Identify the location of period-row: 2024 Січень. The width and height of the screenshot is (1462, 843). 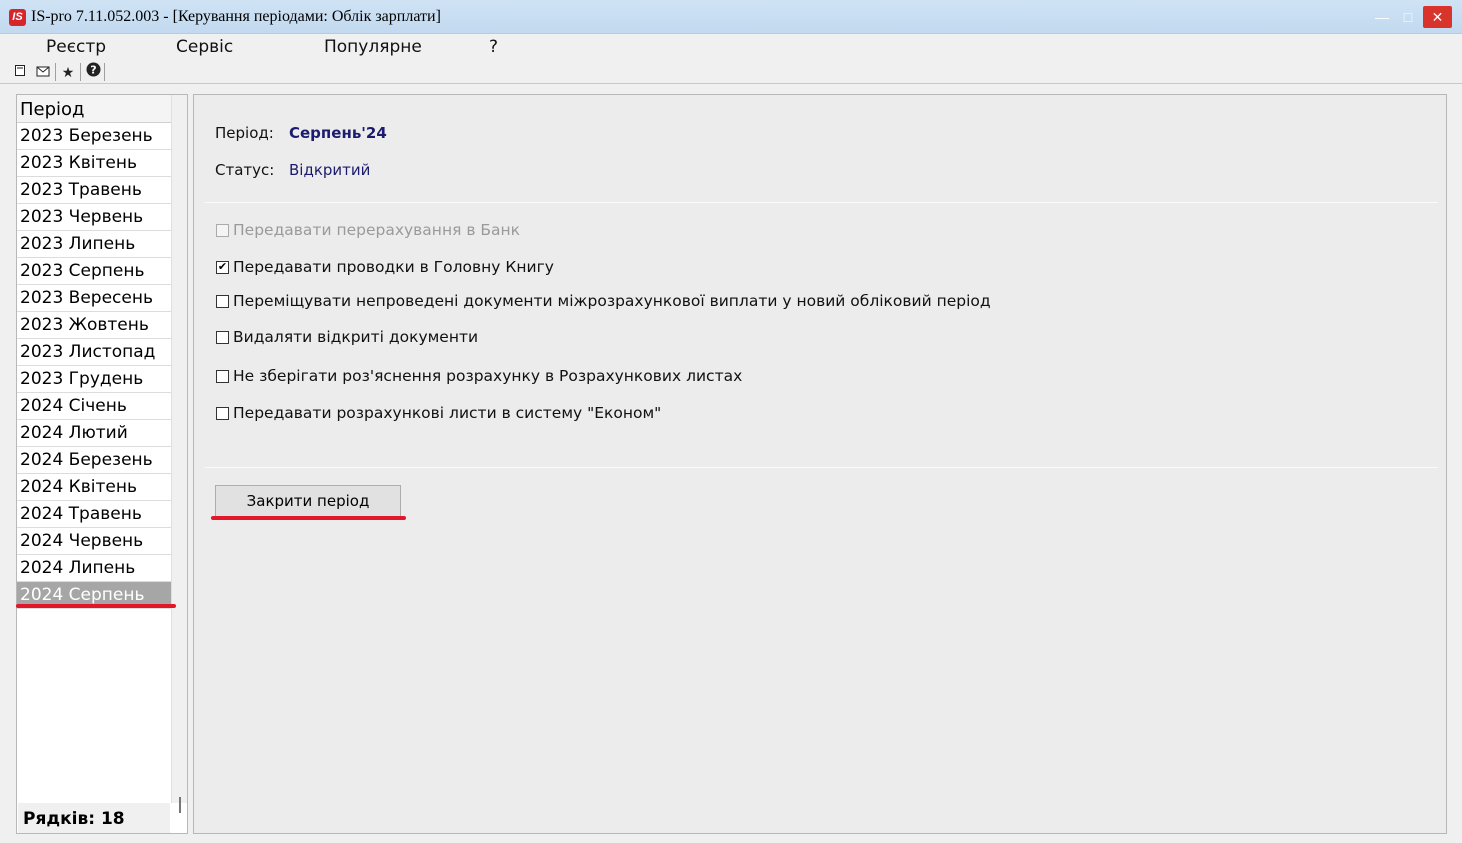
(94, 406).